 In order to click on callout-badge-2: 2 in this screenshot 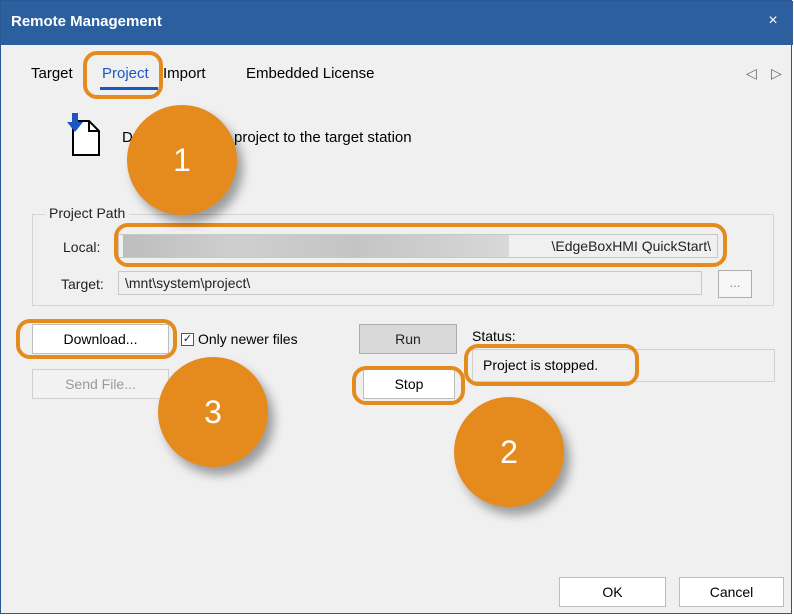, I will do `click(509, 452)`.